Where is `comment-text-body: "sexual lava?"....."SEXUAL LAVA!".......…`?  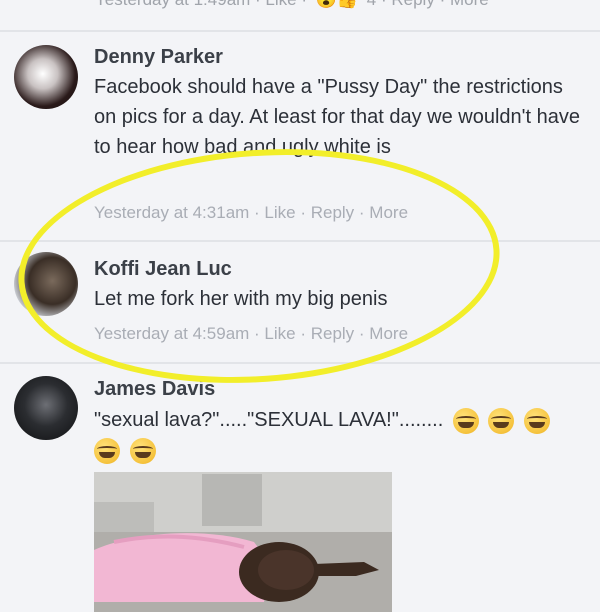 comment-text-body: "sexual lava?"....."SEXUAL LAVA!".......… is located at coordinates (269, 420).